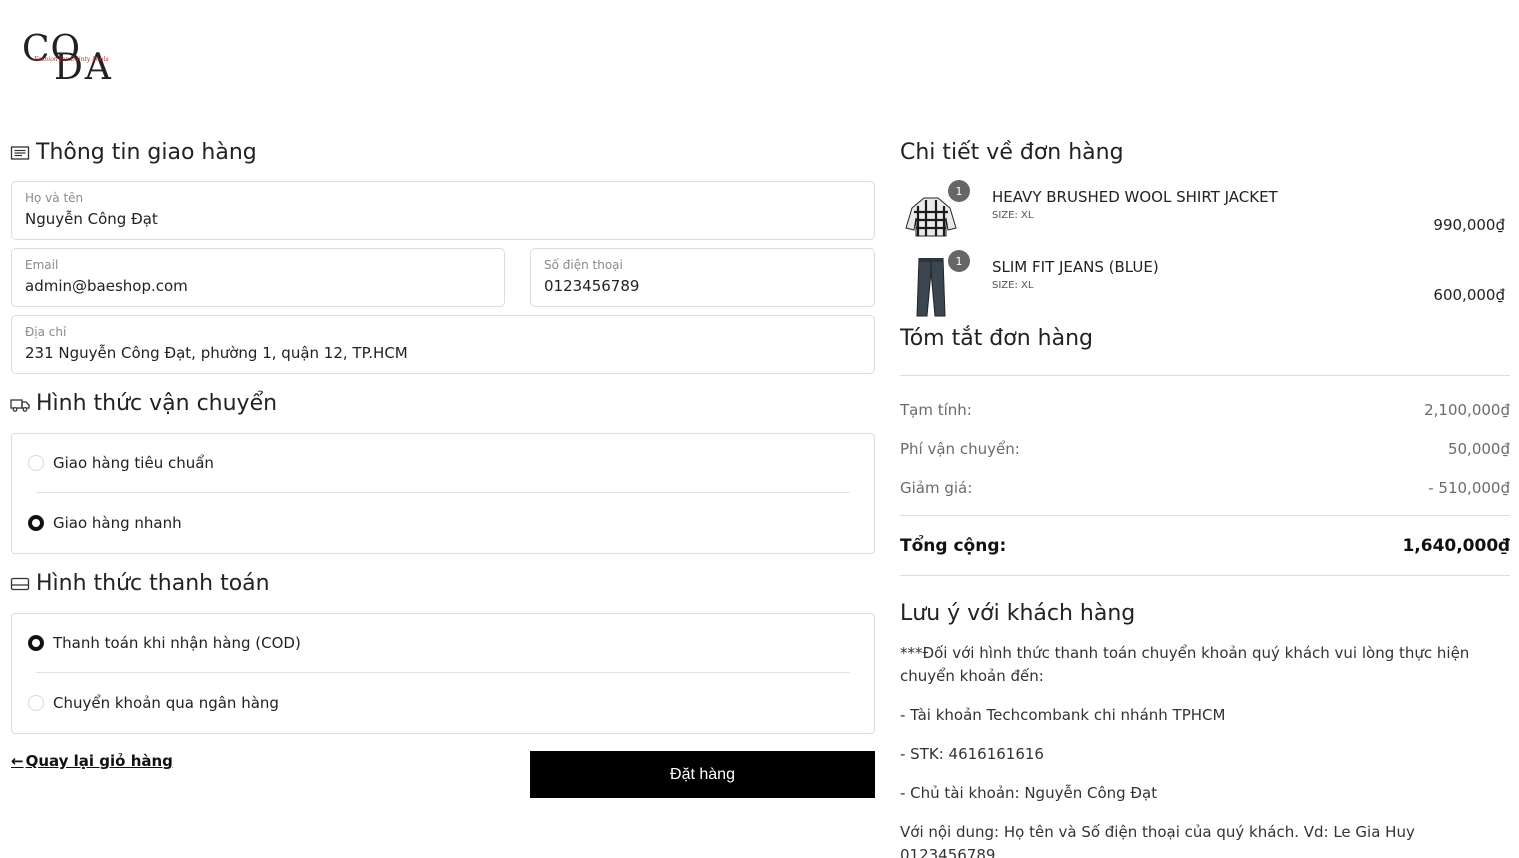  I want to click on discount-value: - 510,000₫, so click(1469, 488).